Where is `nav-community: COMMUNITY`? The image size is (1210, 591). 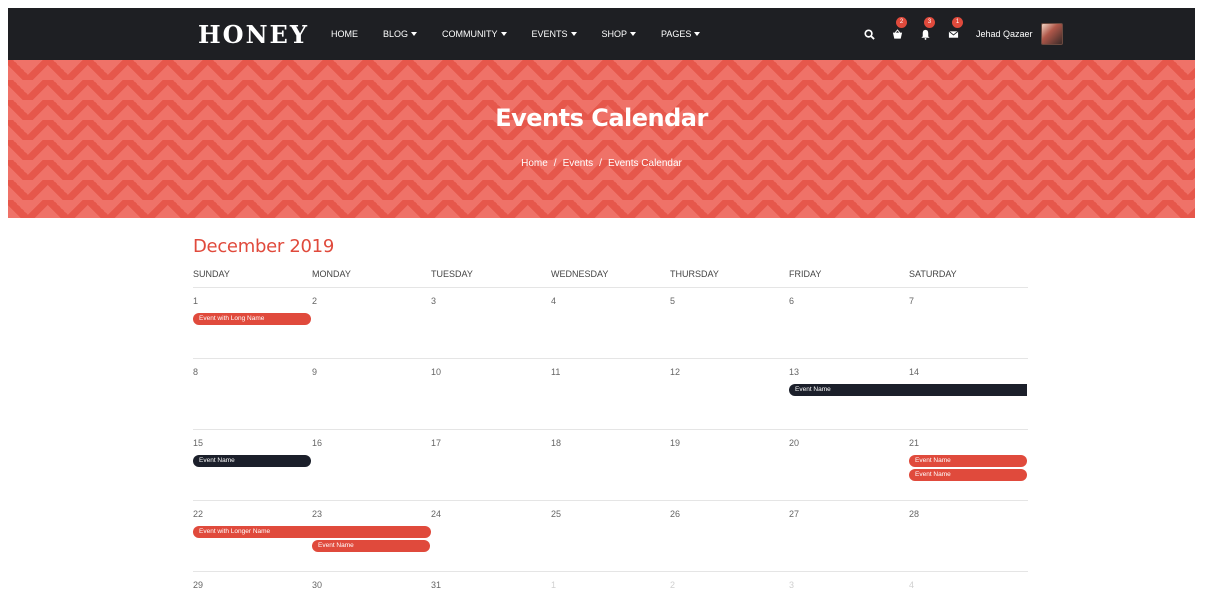
nav-community: COMMUNITY is located at coordinates (474, 34).